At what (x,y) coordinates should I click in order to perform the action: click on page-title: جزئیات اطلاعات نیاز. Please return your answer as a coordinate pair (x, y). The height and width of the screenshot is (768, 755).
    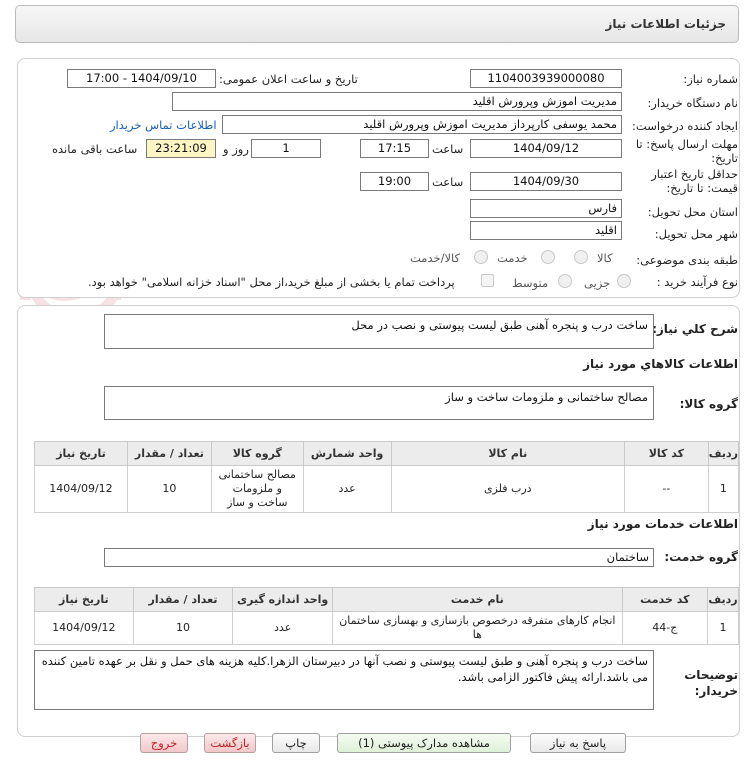
    Looking at the image, I should click on (665, 24).